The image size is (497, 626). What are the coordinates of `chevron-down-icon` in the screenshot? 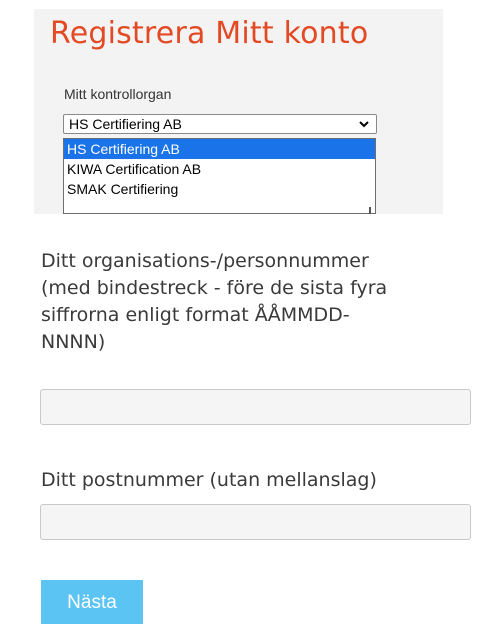 It's located at (364, 124).